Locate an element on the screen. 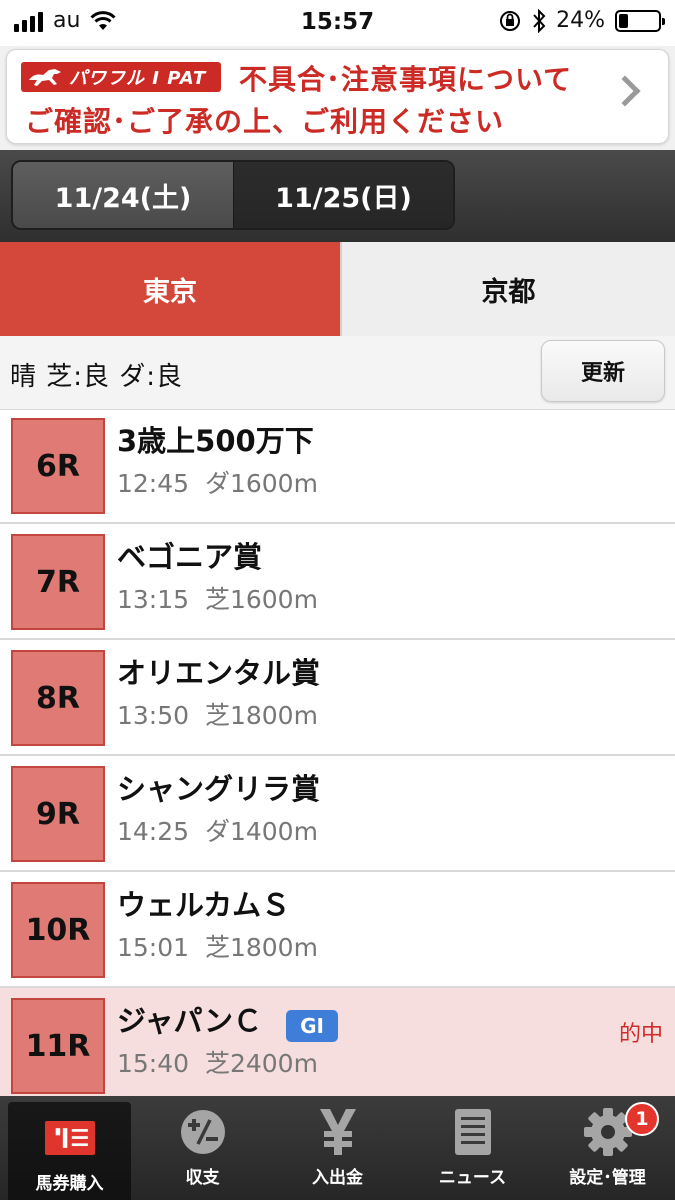 This screenshot has height=1200, width=675. race-number: 11R is located at coordinates (58, 1046).